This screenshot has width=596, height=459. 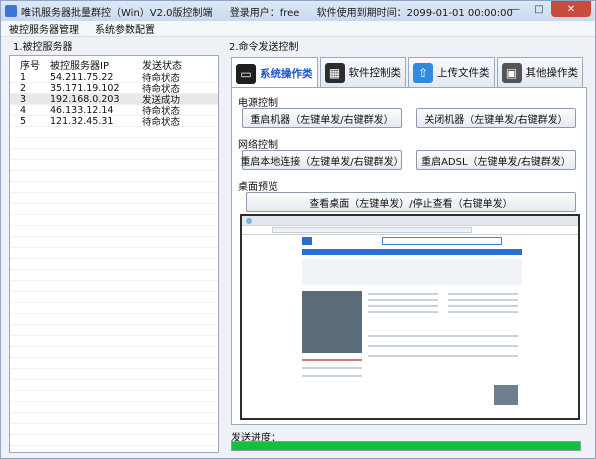 What do you see at coordinates (410, 221) in the screenshot?
I see `preview-browser-tabs` at bounding box center [410, 221].